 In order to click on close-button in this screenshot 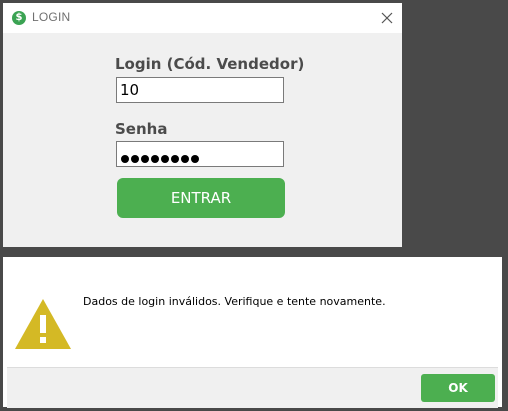, I will do `click(387, 18)`.